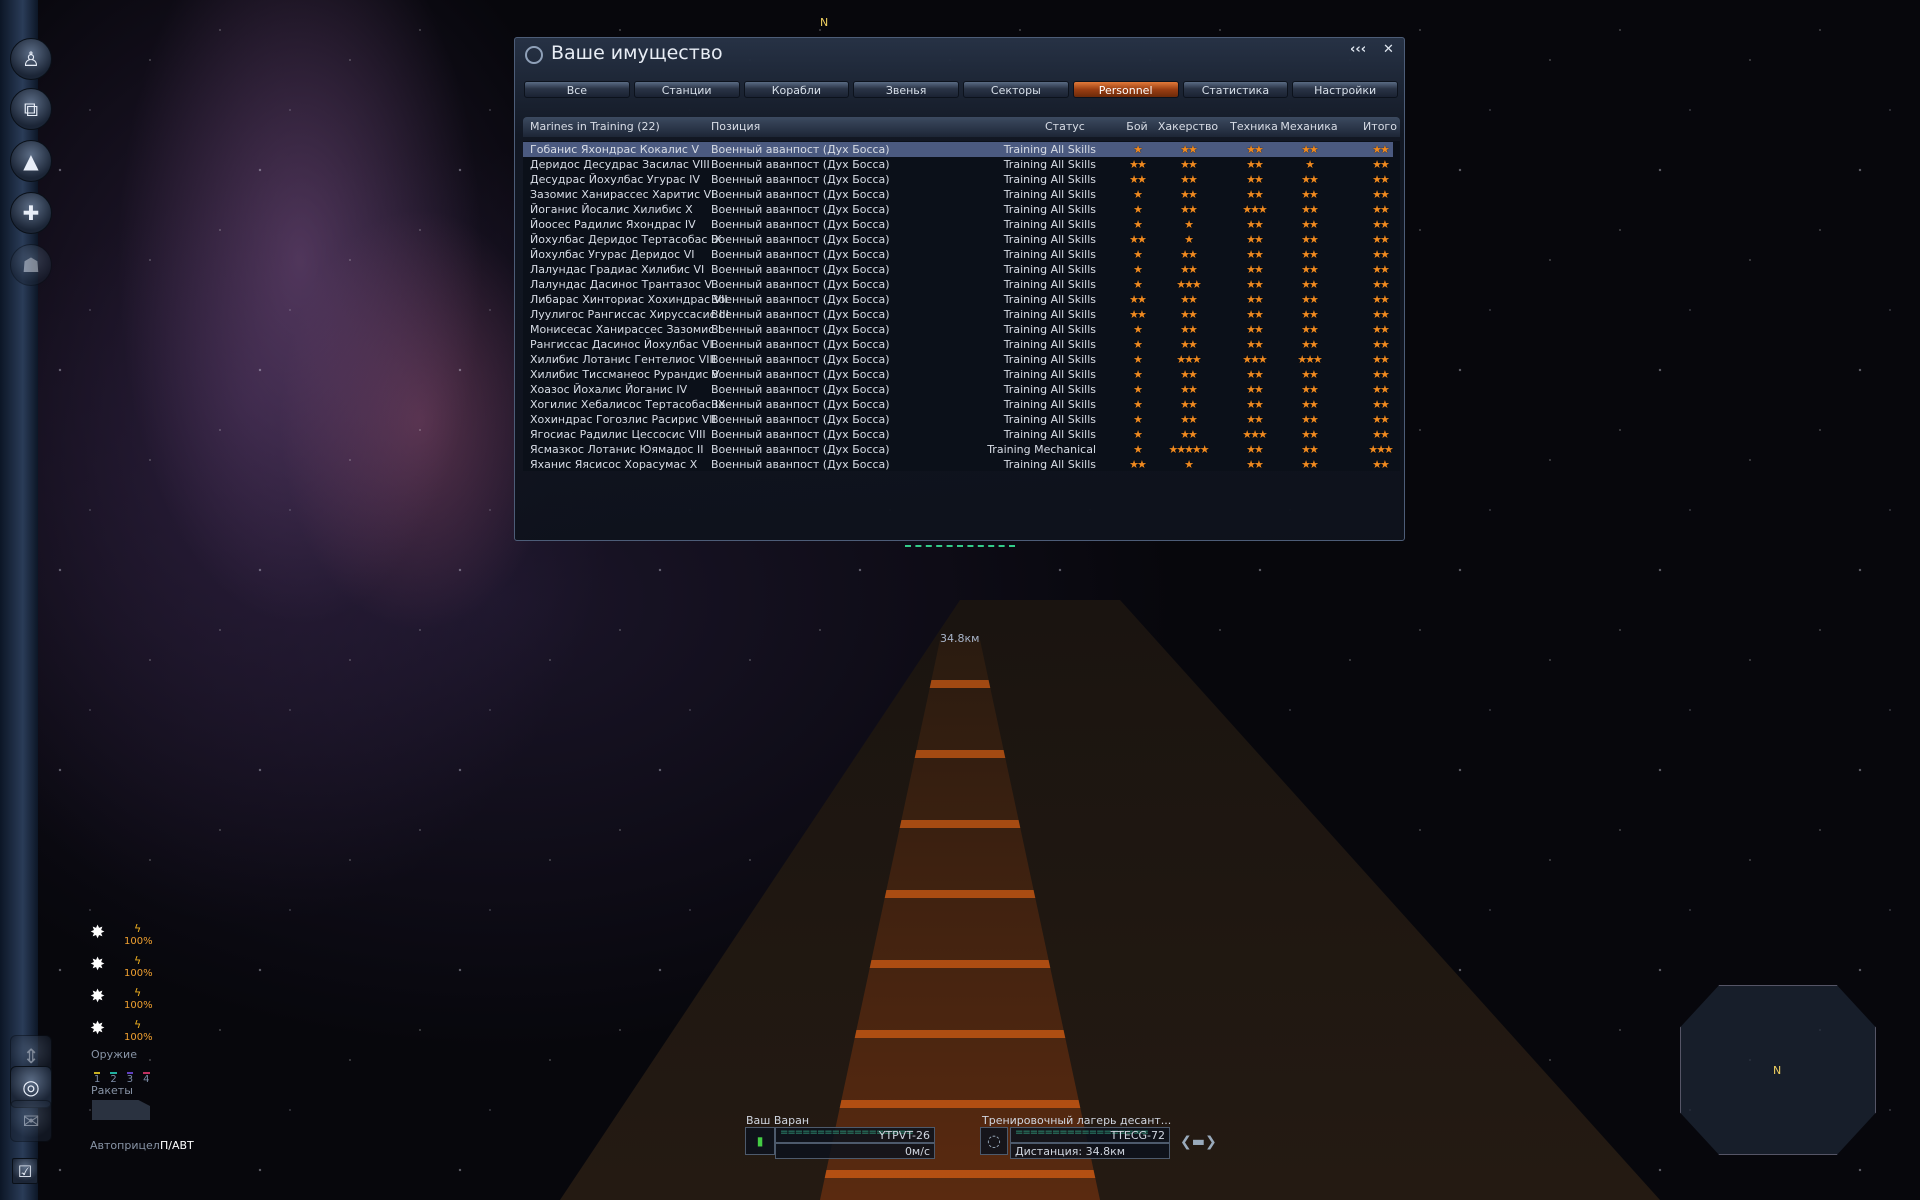 The image size is (1920, 1200). Describe the element at coordinates (112, 1090) in the screenshot. I see `missiles-label: Ракеты` at that location.